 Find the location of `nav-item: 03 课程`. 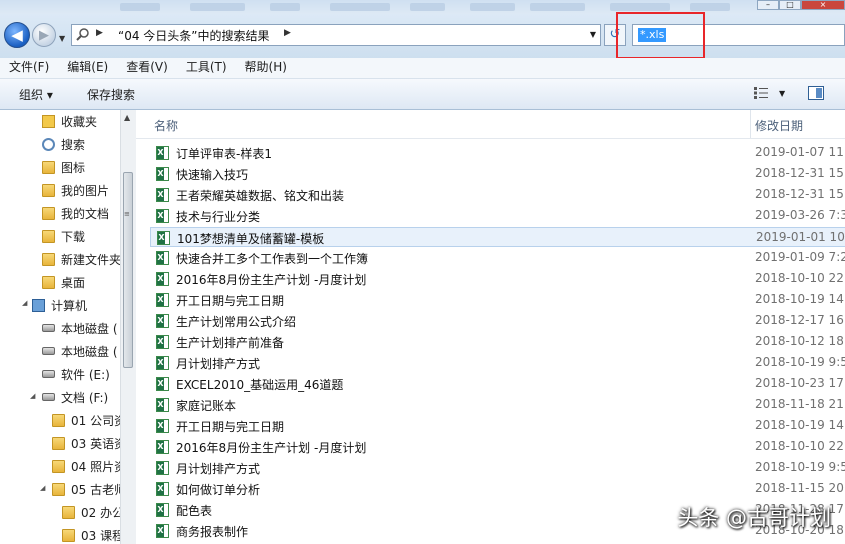

nav-item: 03 课程 is located at coordinates (91, 534).